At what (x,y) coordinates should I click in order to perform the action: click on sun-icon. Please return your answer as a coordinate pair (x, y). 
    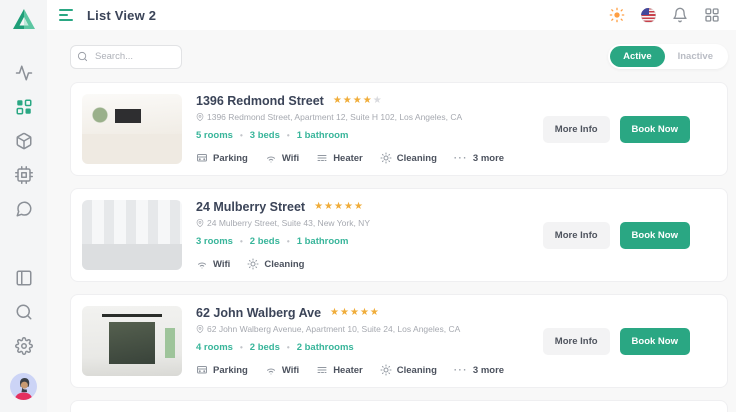
    Looking at the image, I should click on (617, 15).